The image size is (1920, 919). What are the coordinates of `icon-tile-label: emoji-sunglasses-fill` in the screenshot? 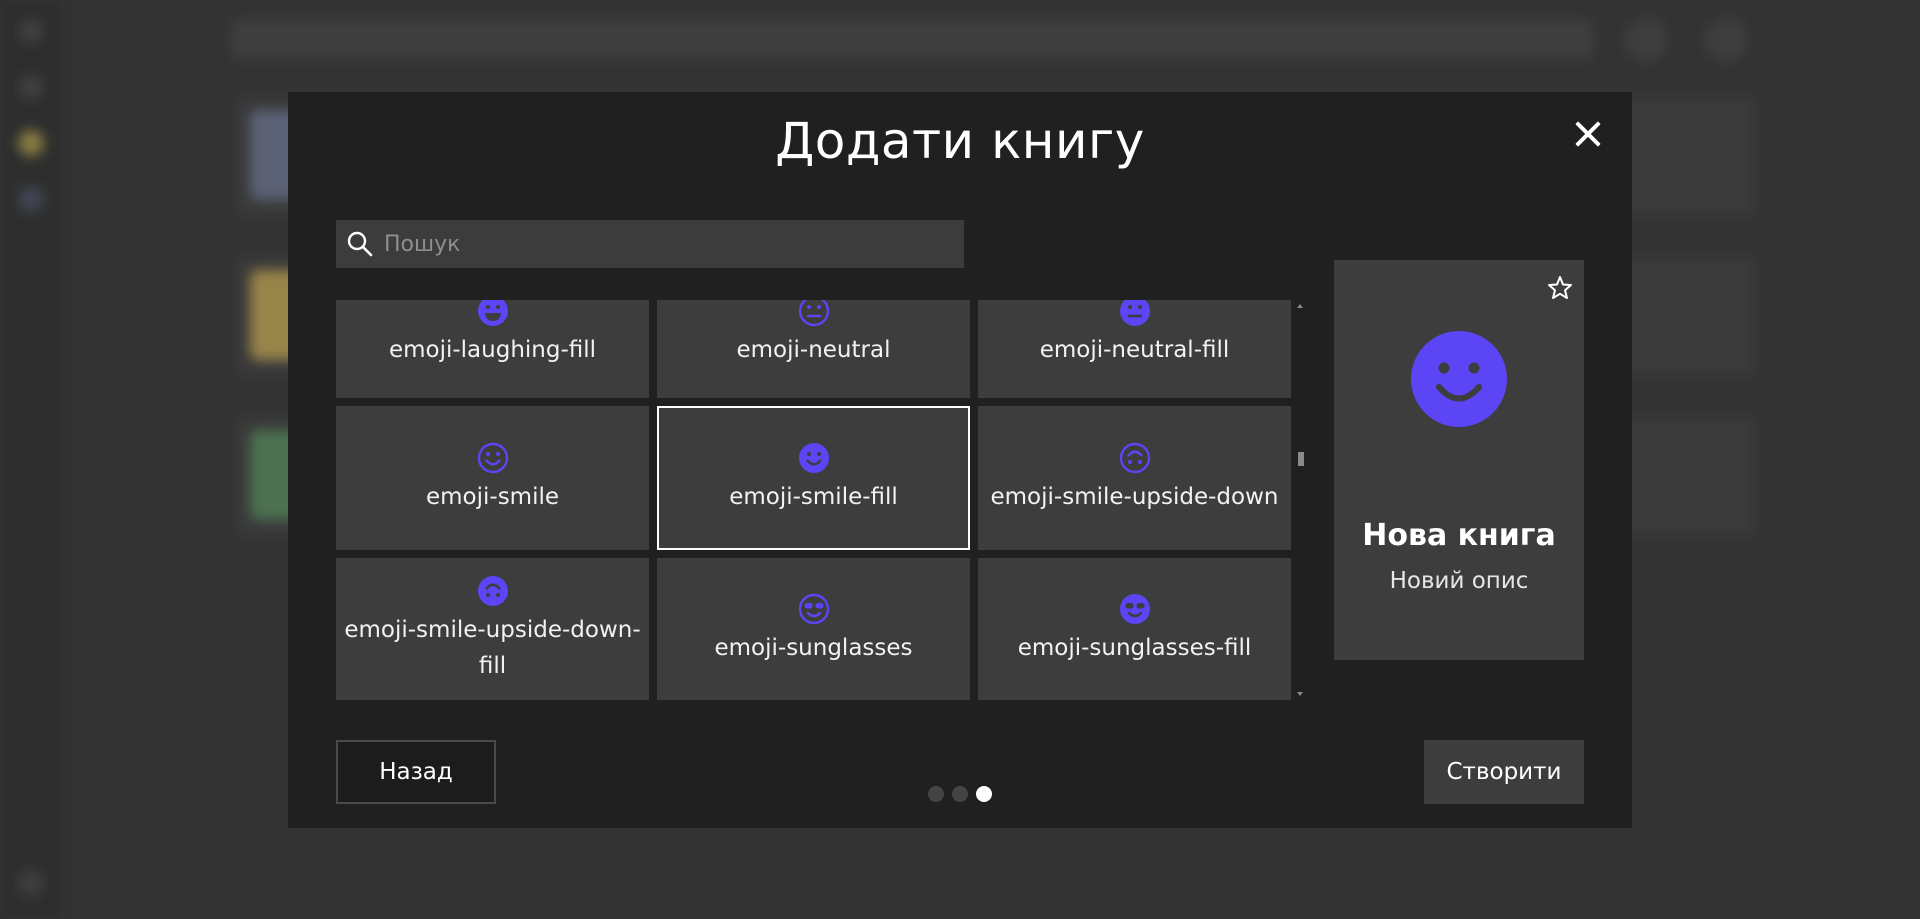 It's located at (1134, 648).